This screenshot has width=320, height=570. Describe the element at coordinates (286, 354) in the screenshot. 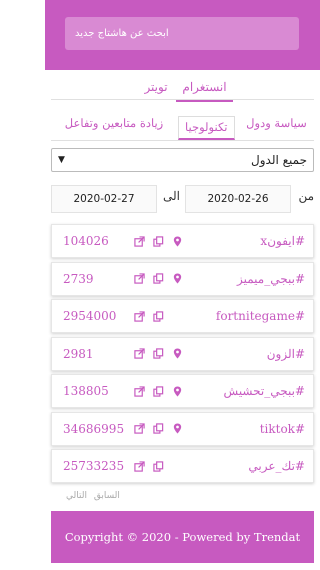

I see `hashtag-name: #الزون` at that location.